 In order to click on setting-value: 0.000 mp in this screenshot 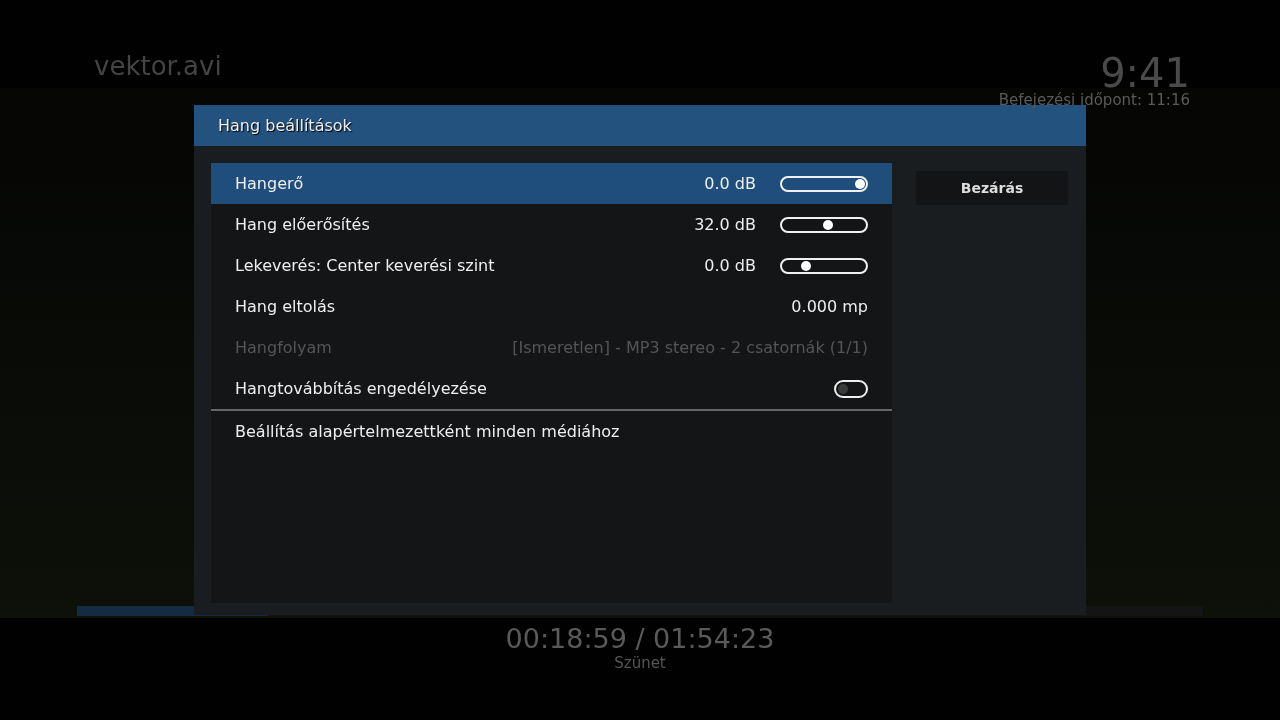, I will do `click(829, 306)`.